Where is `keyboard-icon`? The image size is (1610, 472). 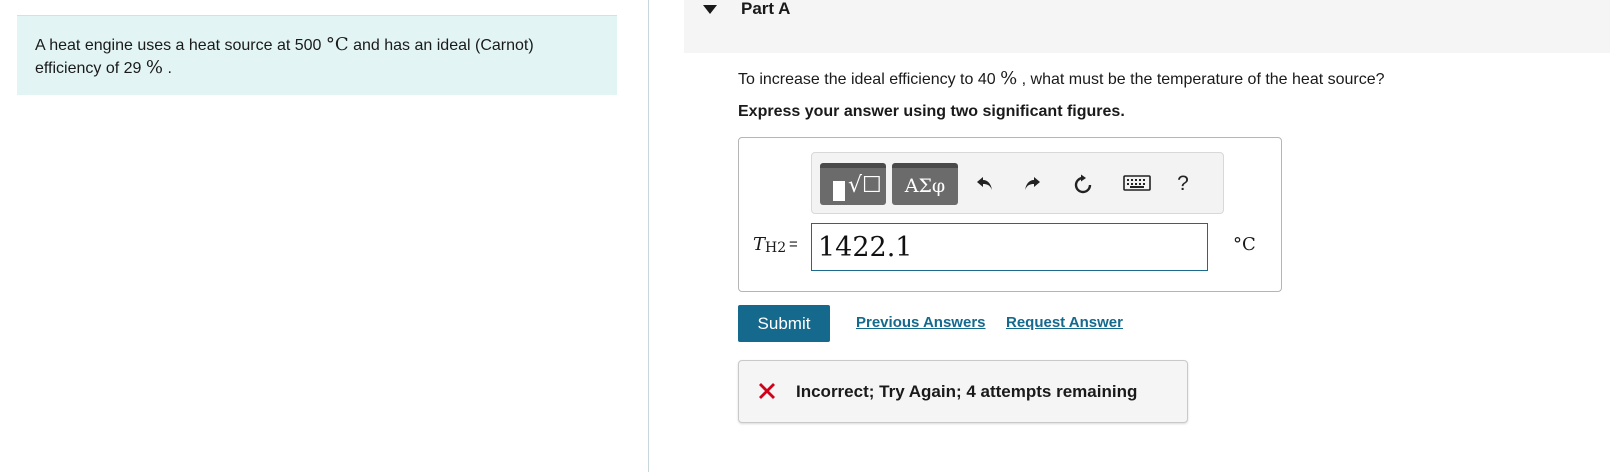 keyboard-icon is located at coordinates (1137, 184).